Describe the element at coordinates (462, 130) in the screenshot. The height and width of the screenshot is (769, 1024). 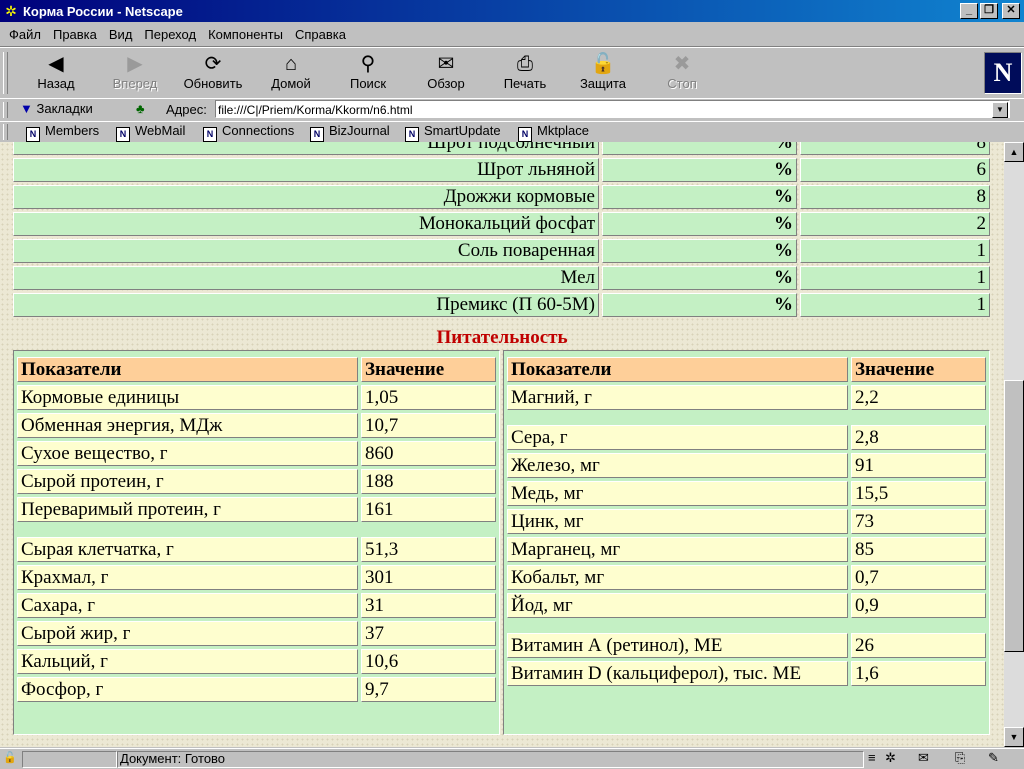
I see `link-smartupdate-label: SmartUpdate` at that location.